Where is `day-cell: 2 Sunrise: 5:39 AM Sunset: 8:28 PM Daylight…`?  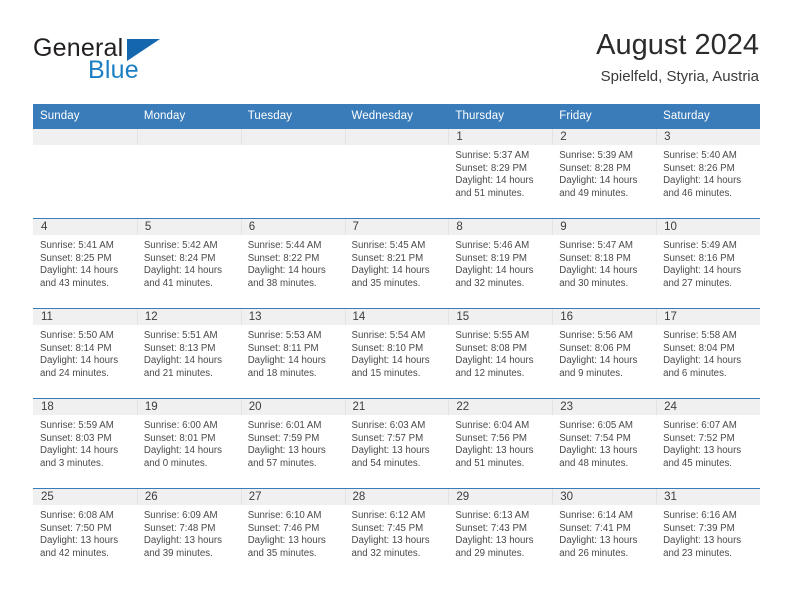 day-cell: 2 Sunrise: 5:39 AM Sunset: 8:28 PM Daylight… is located at coordinates (604, 173).